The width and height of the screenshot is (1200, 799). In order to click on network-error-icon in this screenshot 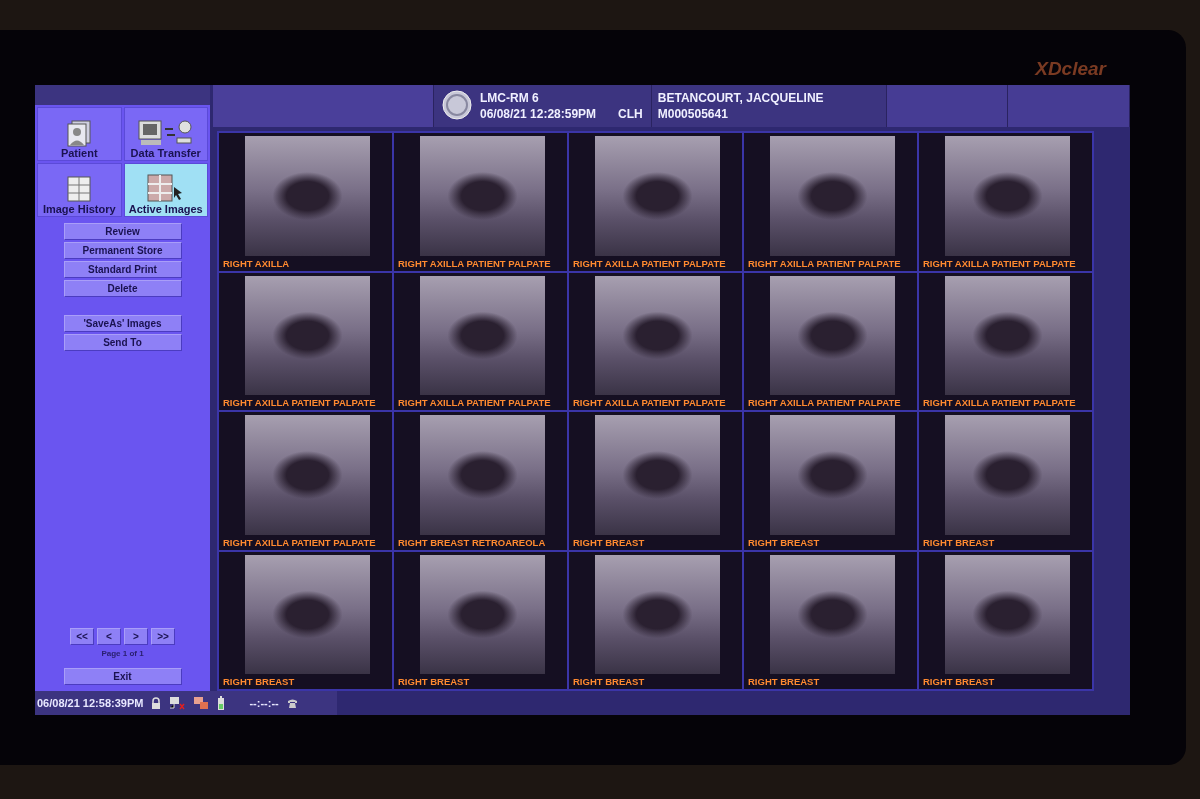, I will do `click(177, 703)`.